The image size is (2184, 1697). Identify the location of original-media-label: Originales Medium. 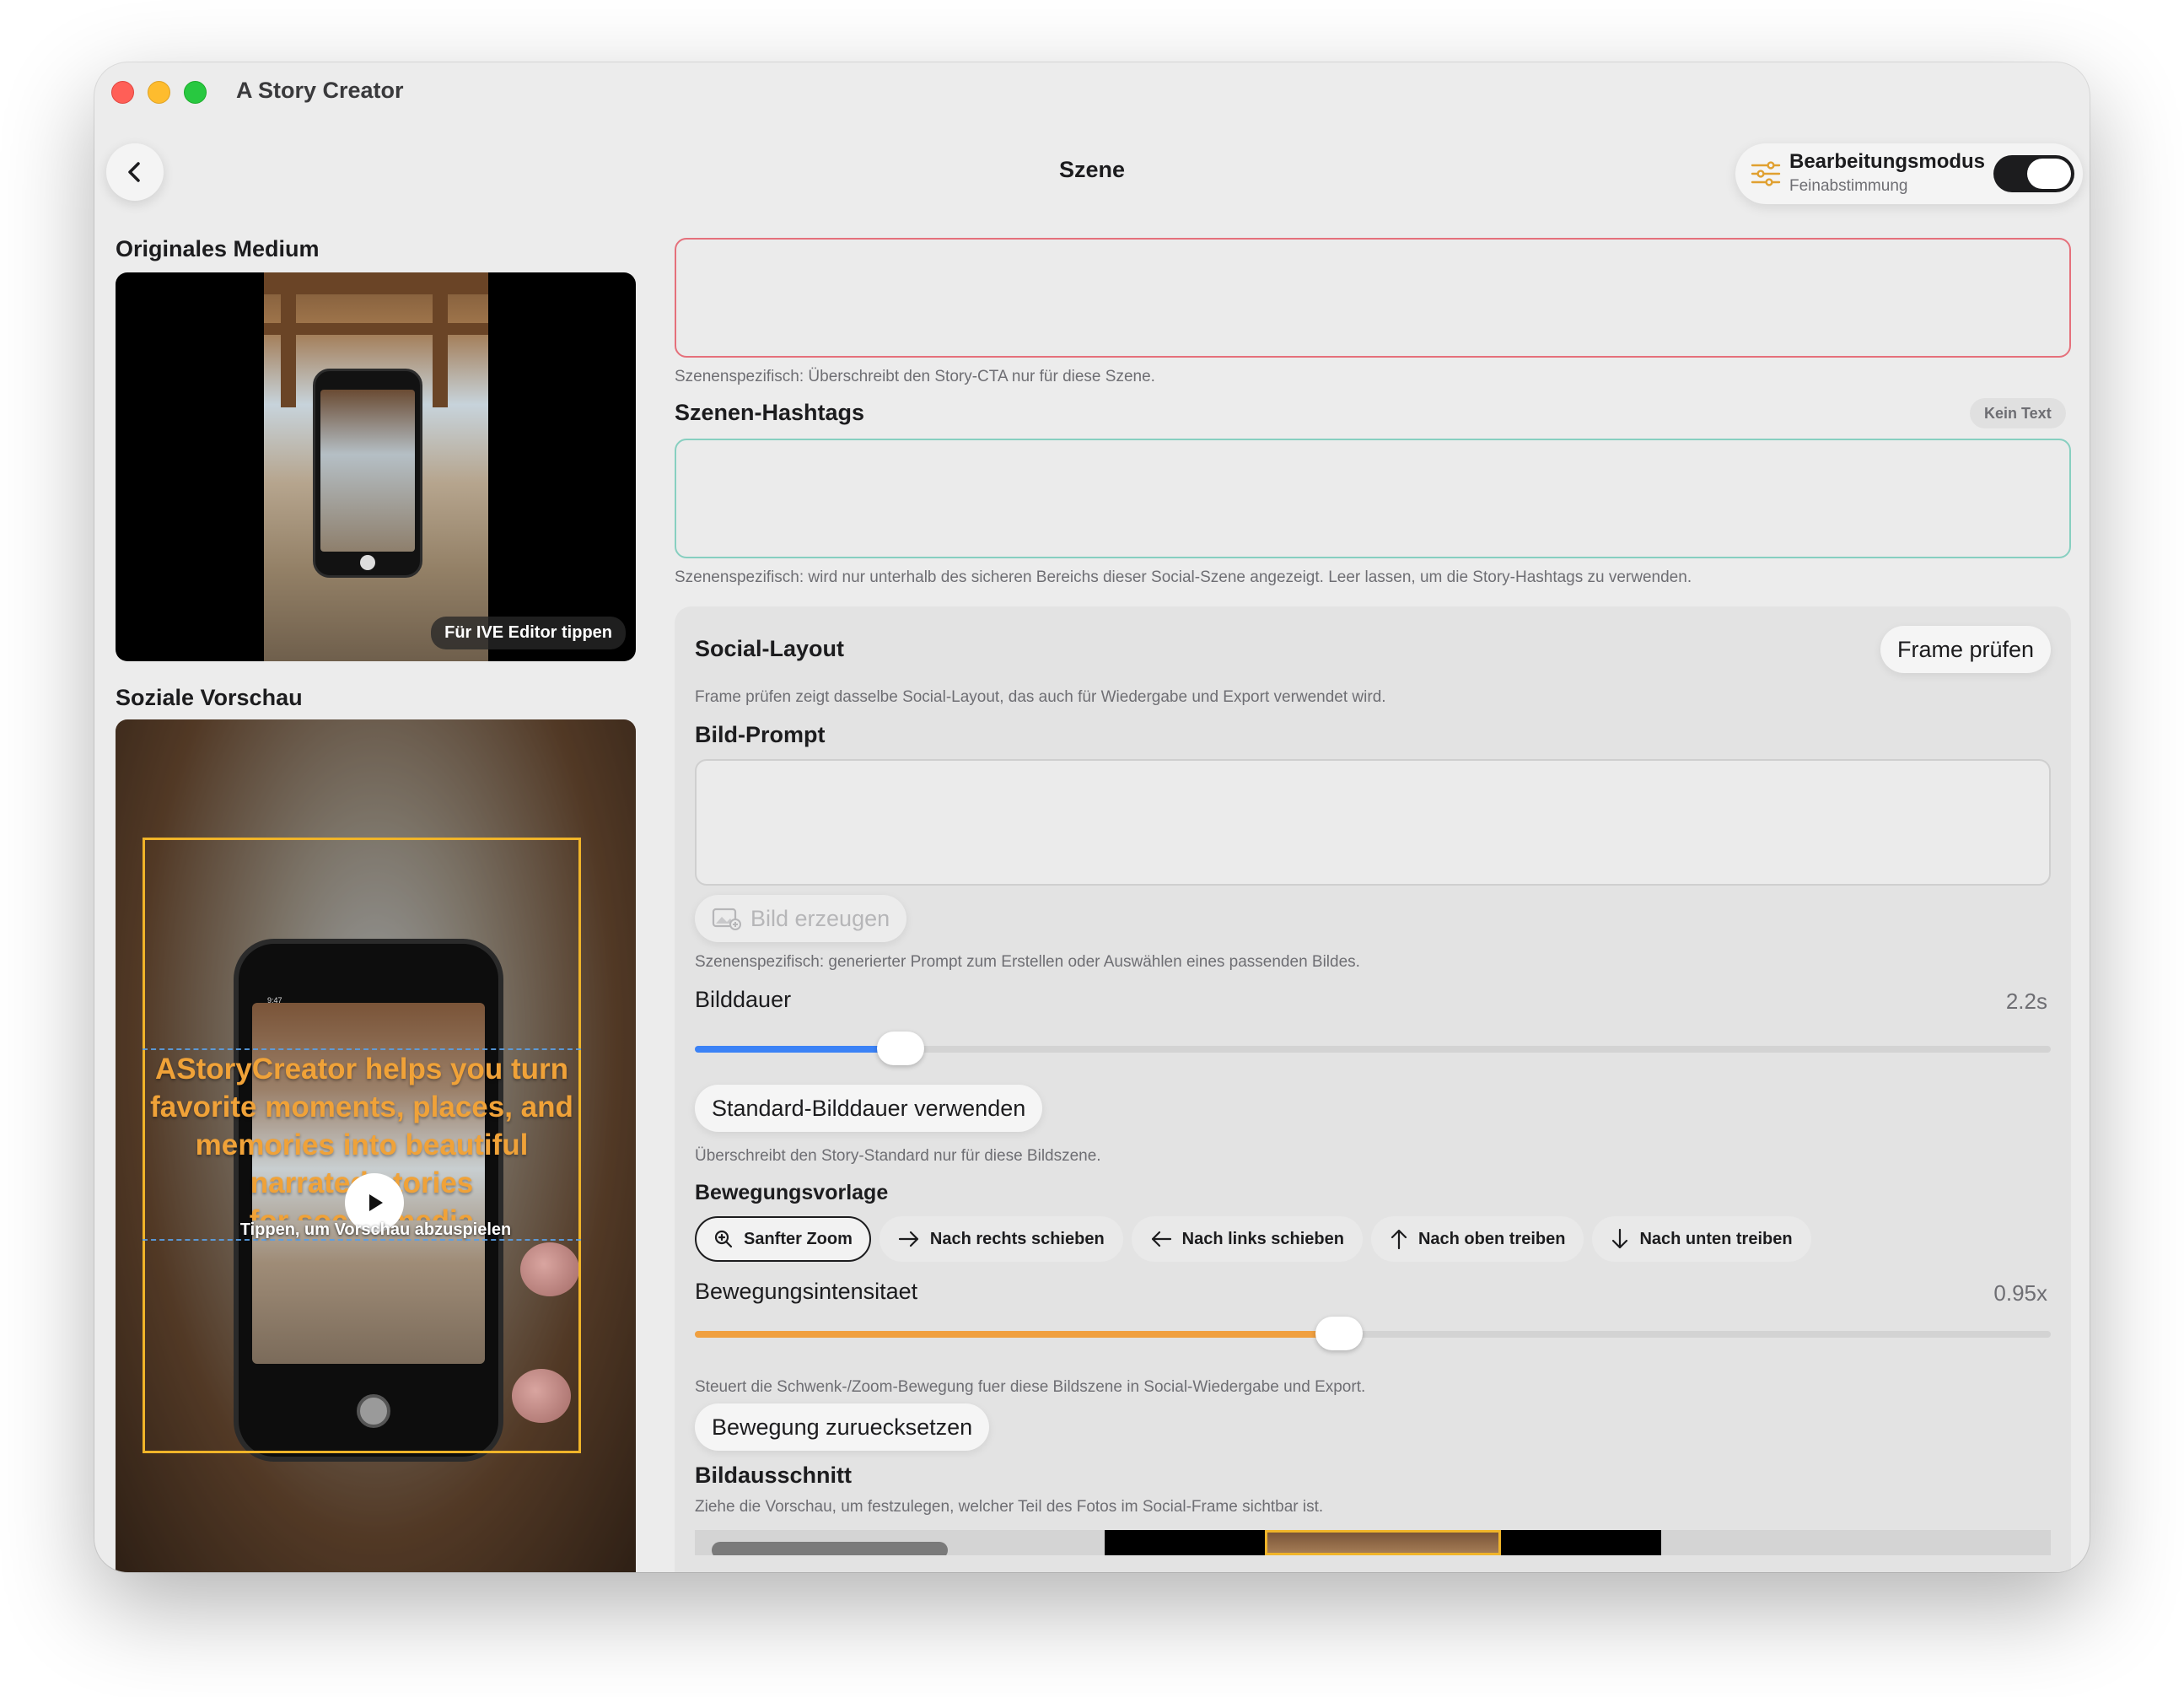
(218, 248).